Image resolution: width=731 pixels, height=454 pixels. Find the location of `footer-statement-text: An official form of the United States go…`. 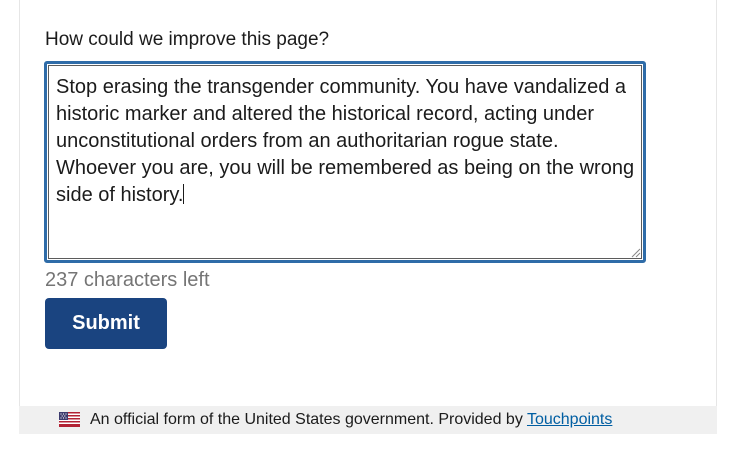

footer-statement-text: An official form of the United States go… is located at coordinates (308, 419).